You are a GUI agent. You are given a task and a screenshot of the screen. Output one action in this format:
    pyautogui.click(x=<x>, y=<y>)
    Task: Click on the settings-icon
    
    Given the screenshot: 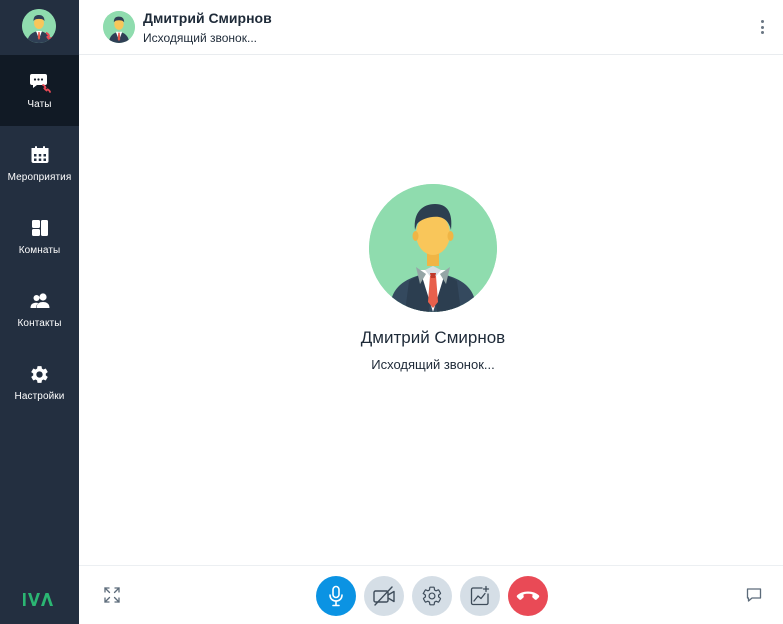 What is the action you would take?
    pyautogui.click(x=432, y=596)
    